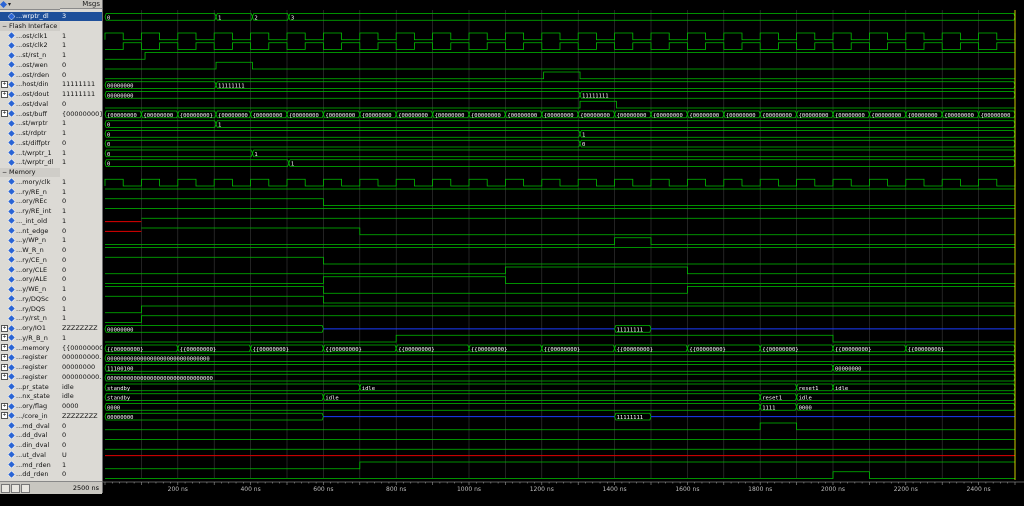  I want to click on signal-name-row: ...nt_edge, so click(30, 231).